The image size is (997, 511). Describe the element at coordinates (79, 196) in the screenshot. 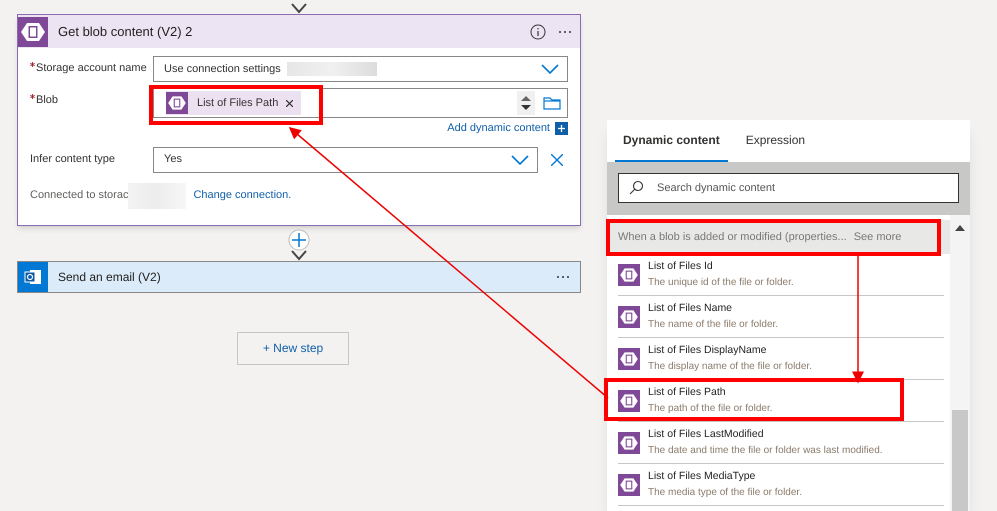

I see `connection-text: Connected to storac` at that location.